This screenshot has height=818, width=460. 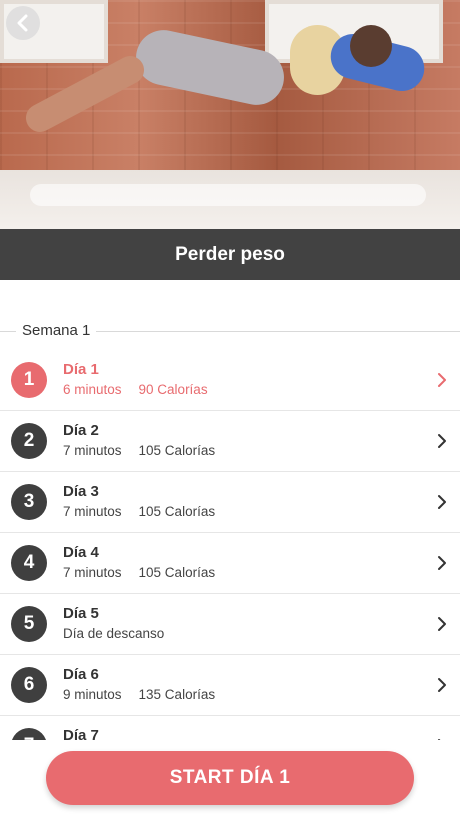 What do you see at coordinates (29, 734) in the screenshot?
I see `day-number-badge: 7` at bounding box center [29, 734].